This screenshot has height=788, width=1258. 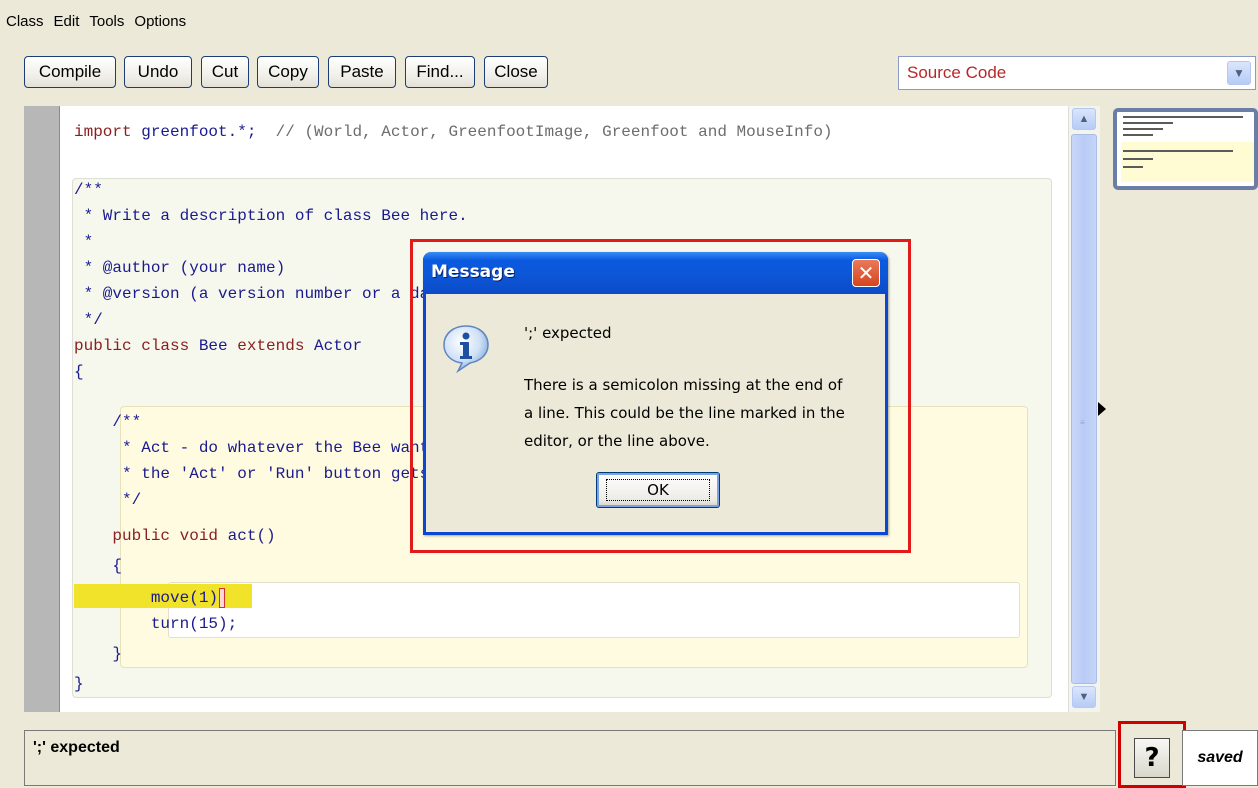 I want to click on code-line: turn(15);, so click(x=156, y=624).